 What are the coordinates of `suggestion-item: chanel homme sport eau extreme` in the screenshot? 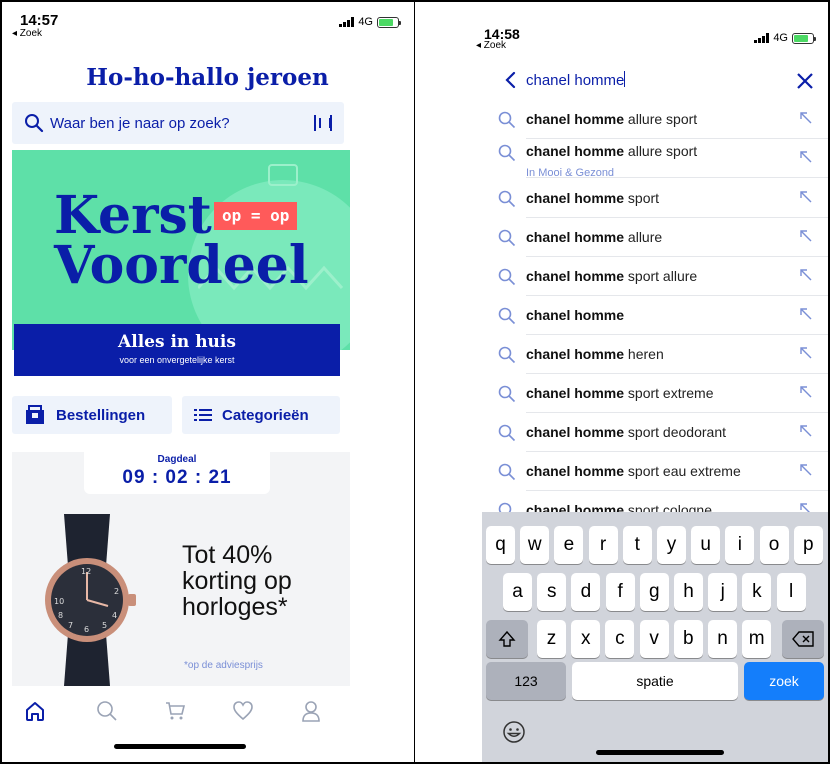 It's located at (655, 471).